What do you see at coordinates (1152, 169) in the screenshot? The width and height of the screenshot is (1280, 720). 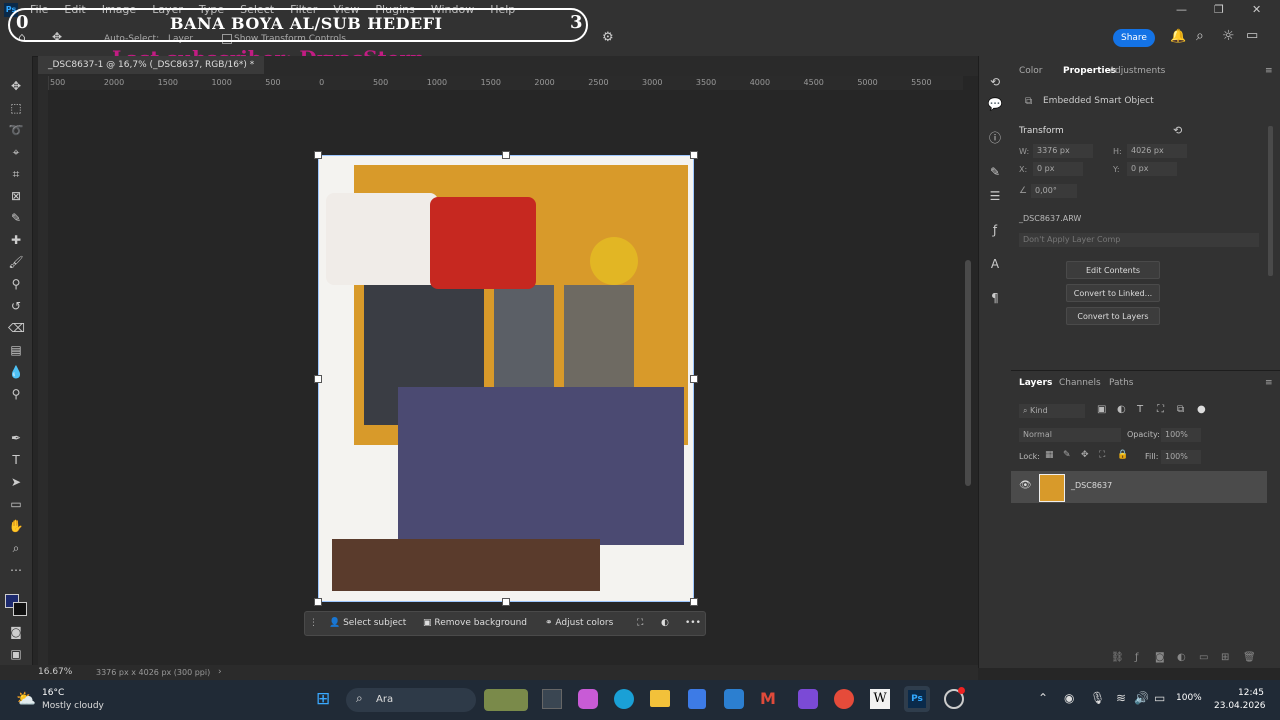 I see `y-field: 0 px` at bounding box center [1152, 169].